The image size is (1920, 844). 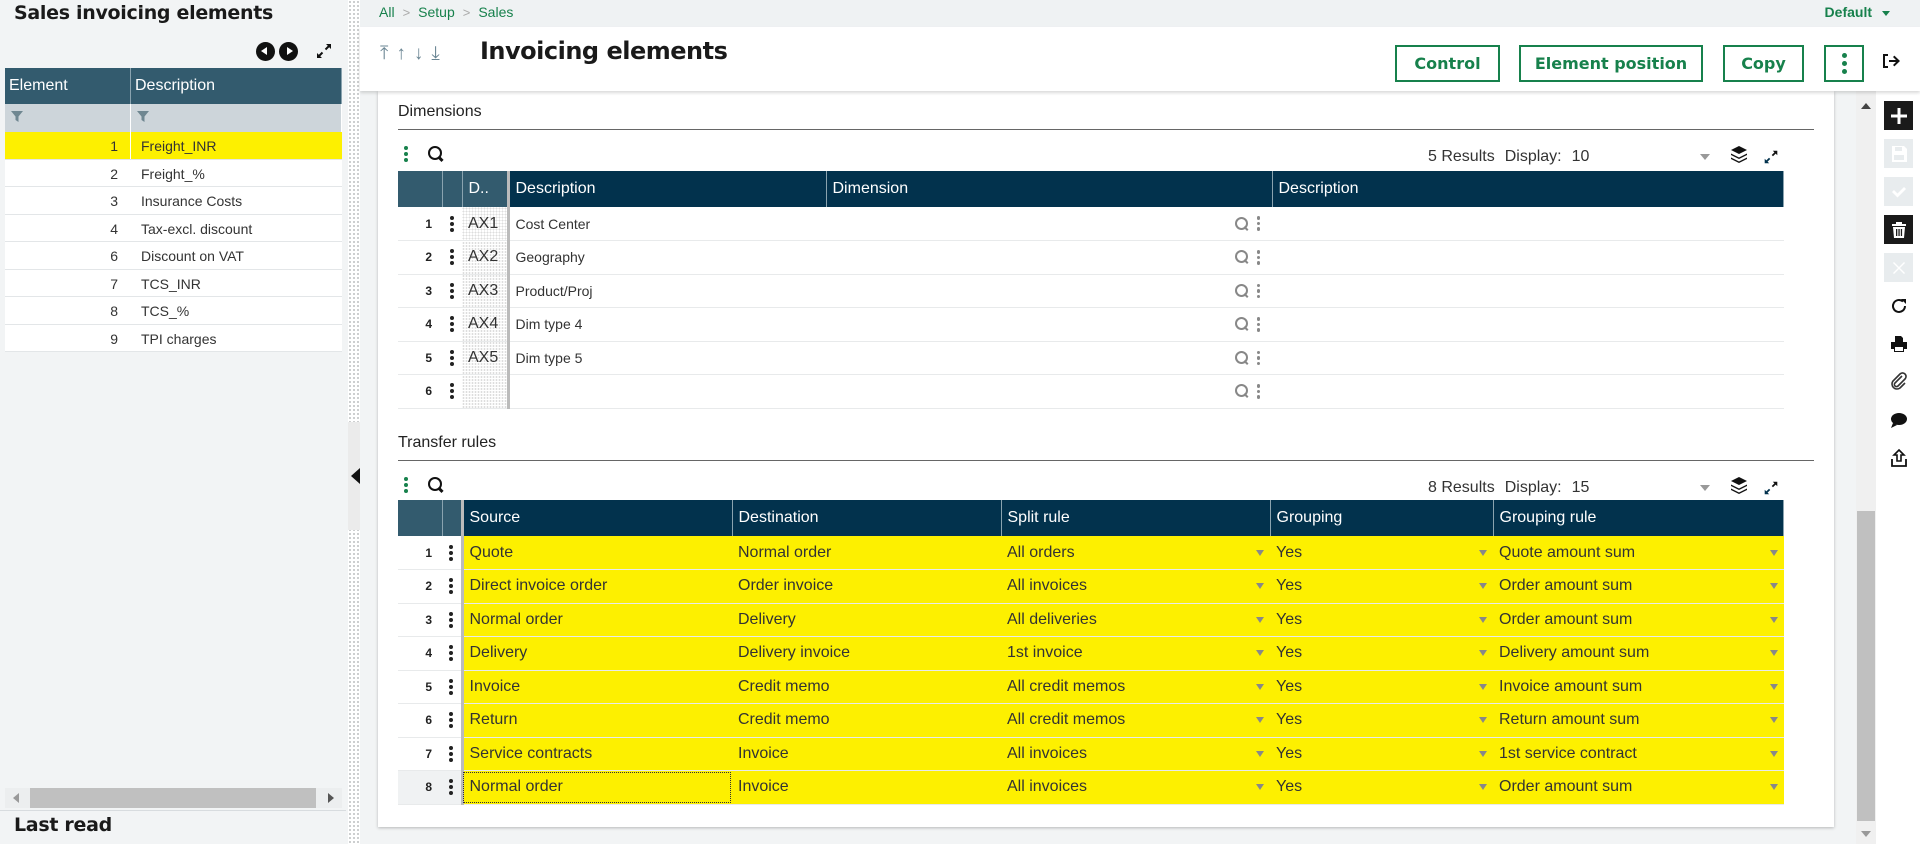 What do you see at coordinates (16, 798) in the screenshot?
I see `scroll-left-icon` at bounding box center [16, 798].